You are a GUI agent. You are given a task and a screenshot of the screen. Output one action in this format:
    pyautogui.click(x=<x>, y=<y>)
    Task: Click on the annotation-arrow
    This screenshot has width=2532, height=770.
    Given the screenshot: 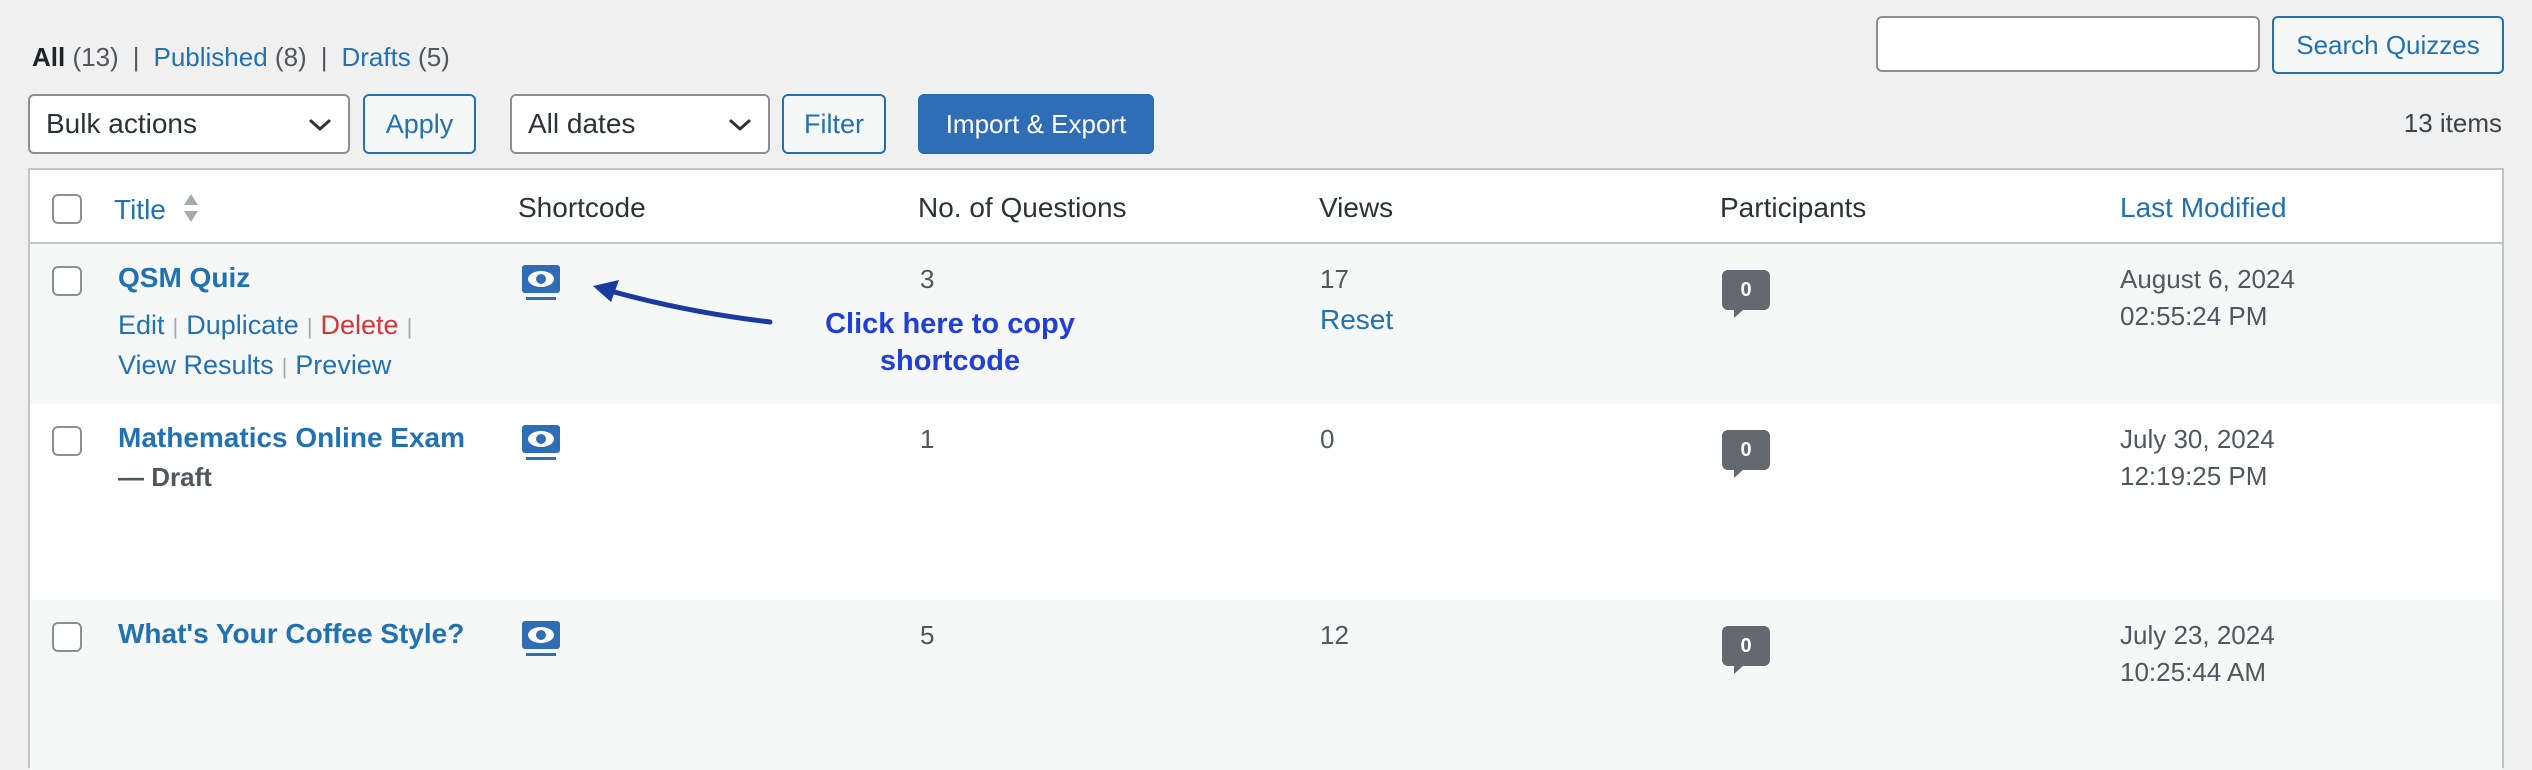 What is the action you would take?
    pyautogui.click(x=683, y=302)
    